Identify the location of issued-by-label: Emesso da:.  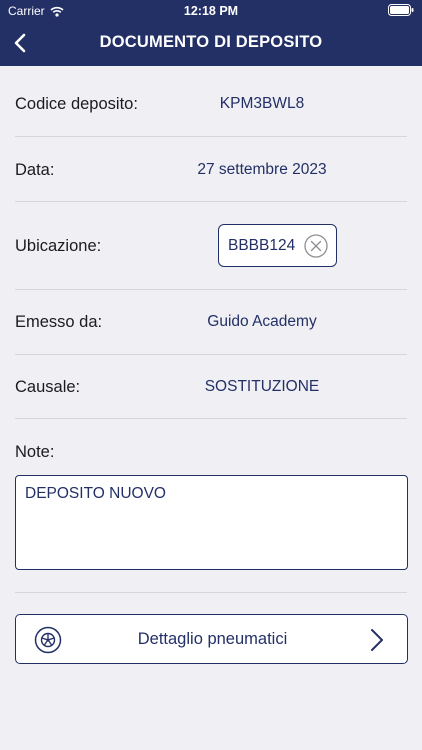
(59, 321).